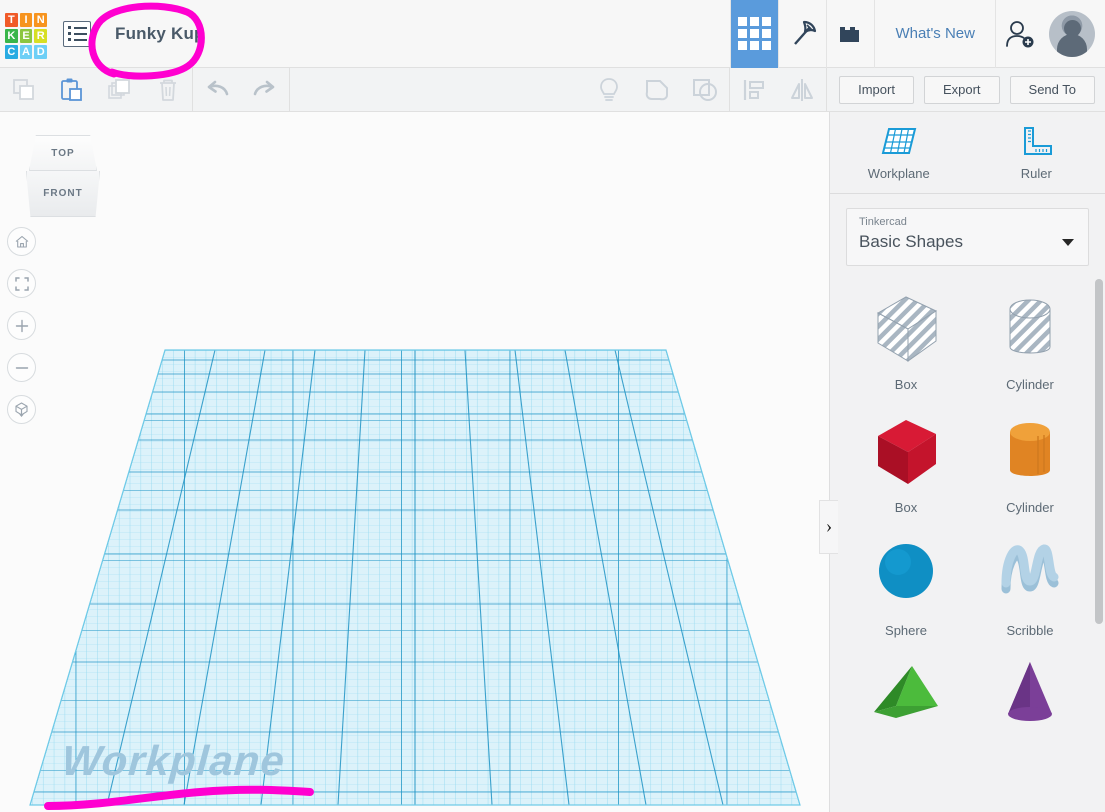 The height and width of the screenshot is (812, 1105). I want to click on brick-icon, so click(849, 34).